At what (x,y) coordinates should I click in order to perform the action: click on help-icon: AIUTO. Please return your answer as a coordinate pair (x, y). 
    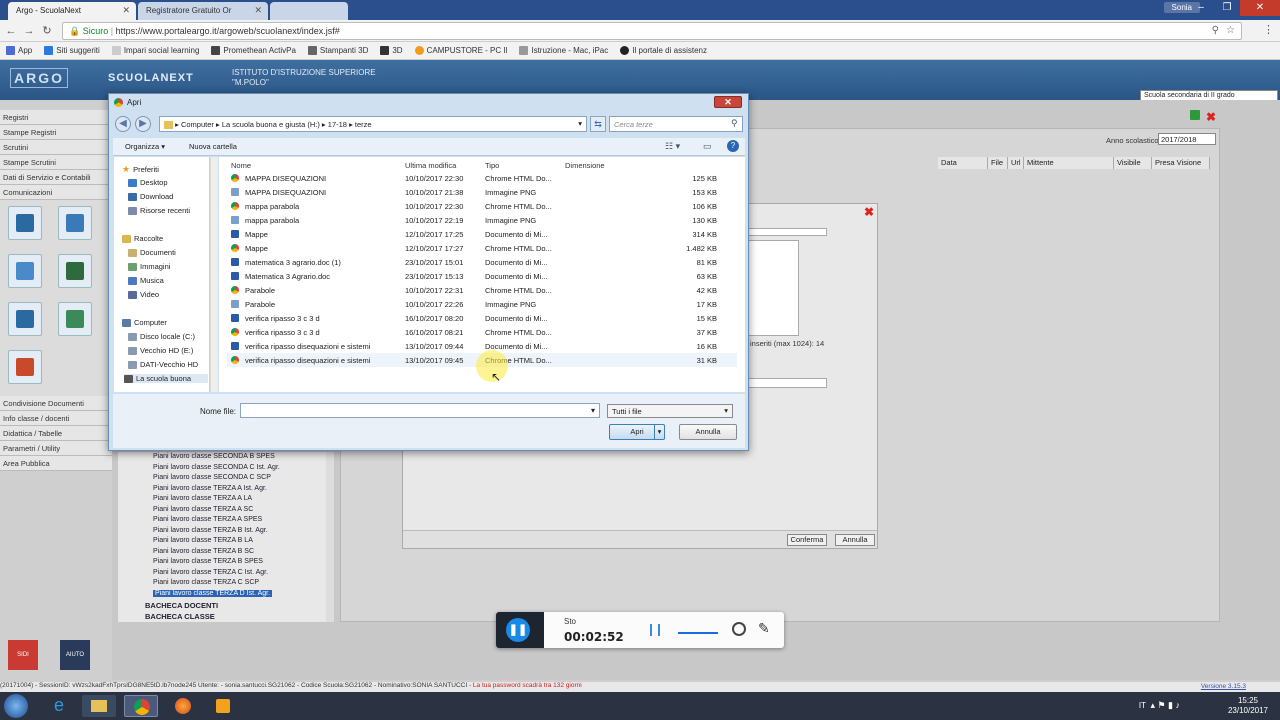
    Looking at the image, I should click on (75, 655).